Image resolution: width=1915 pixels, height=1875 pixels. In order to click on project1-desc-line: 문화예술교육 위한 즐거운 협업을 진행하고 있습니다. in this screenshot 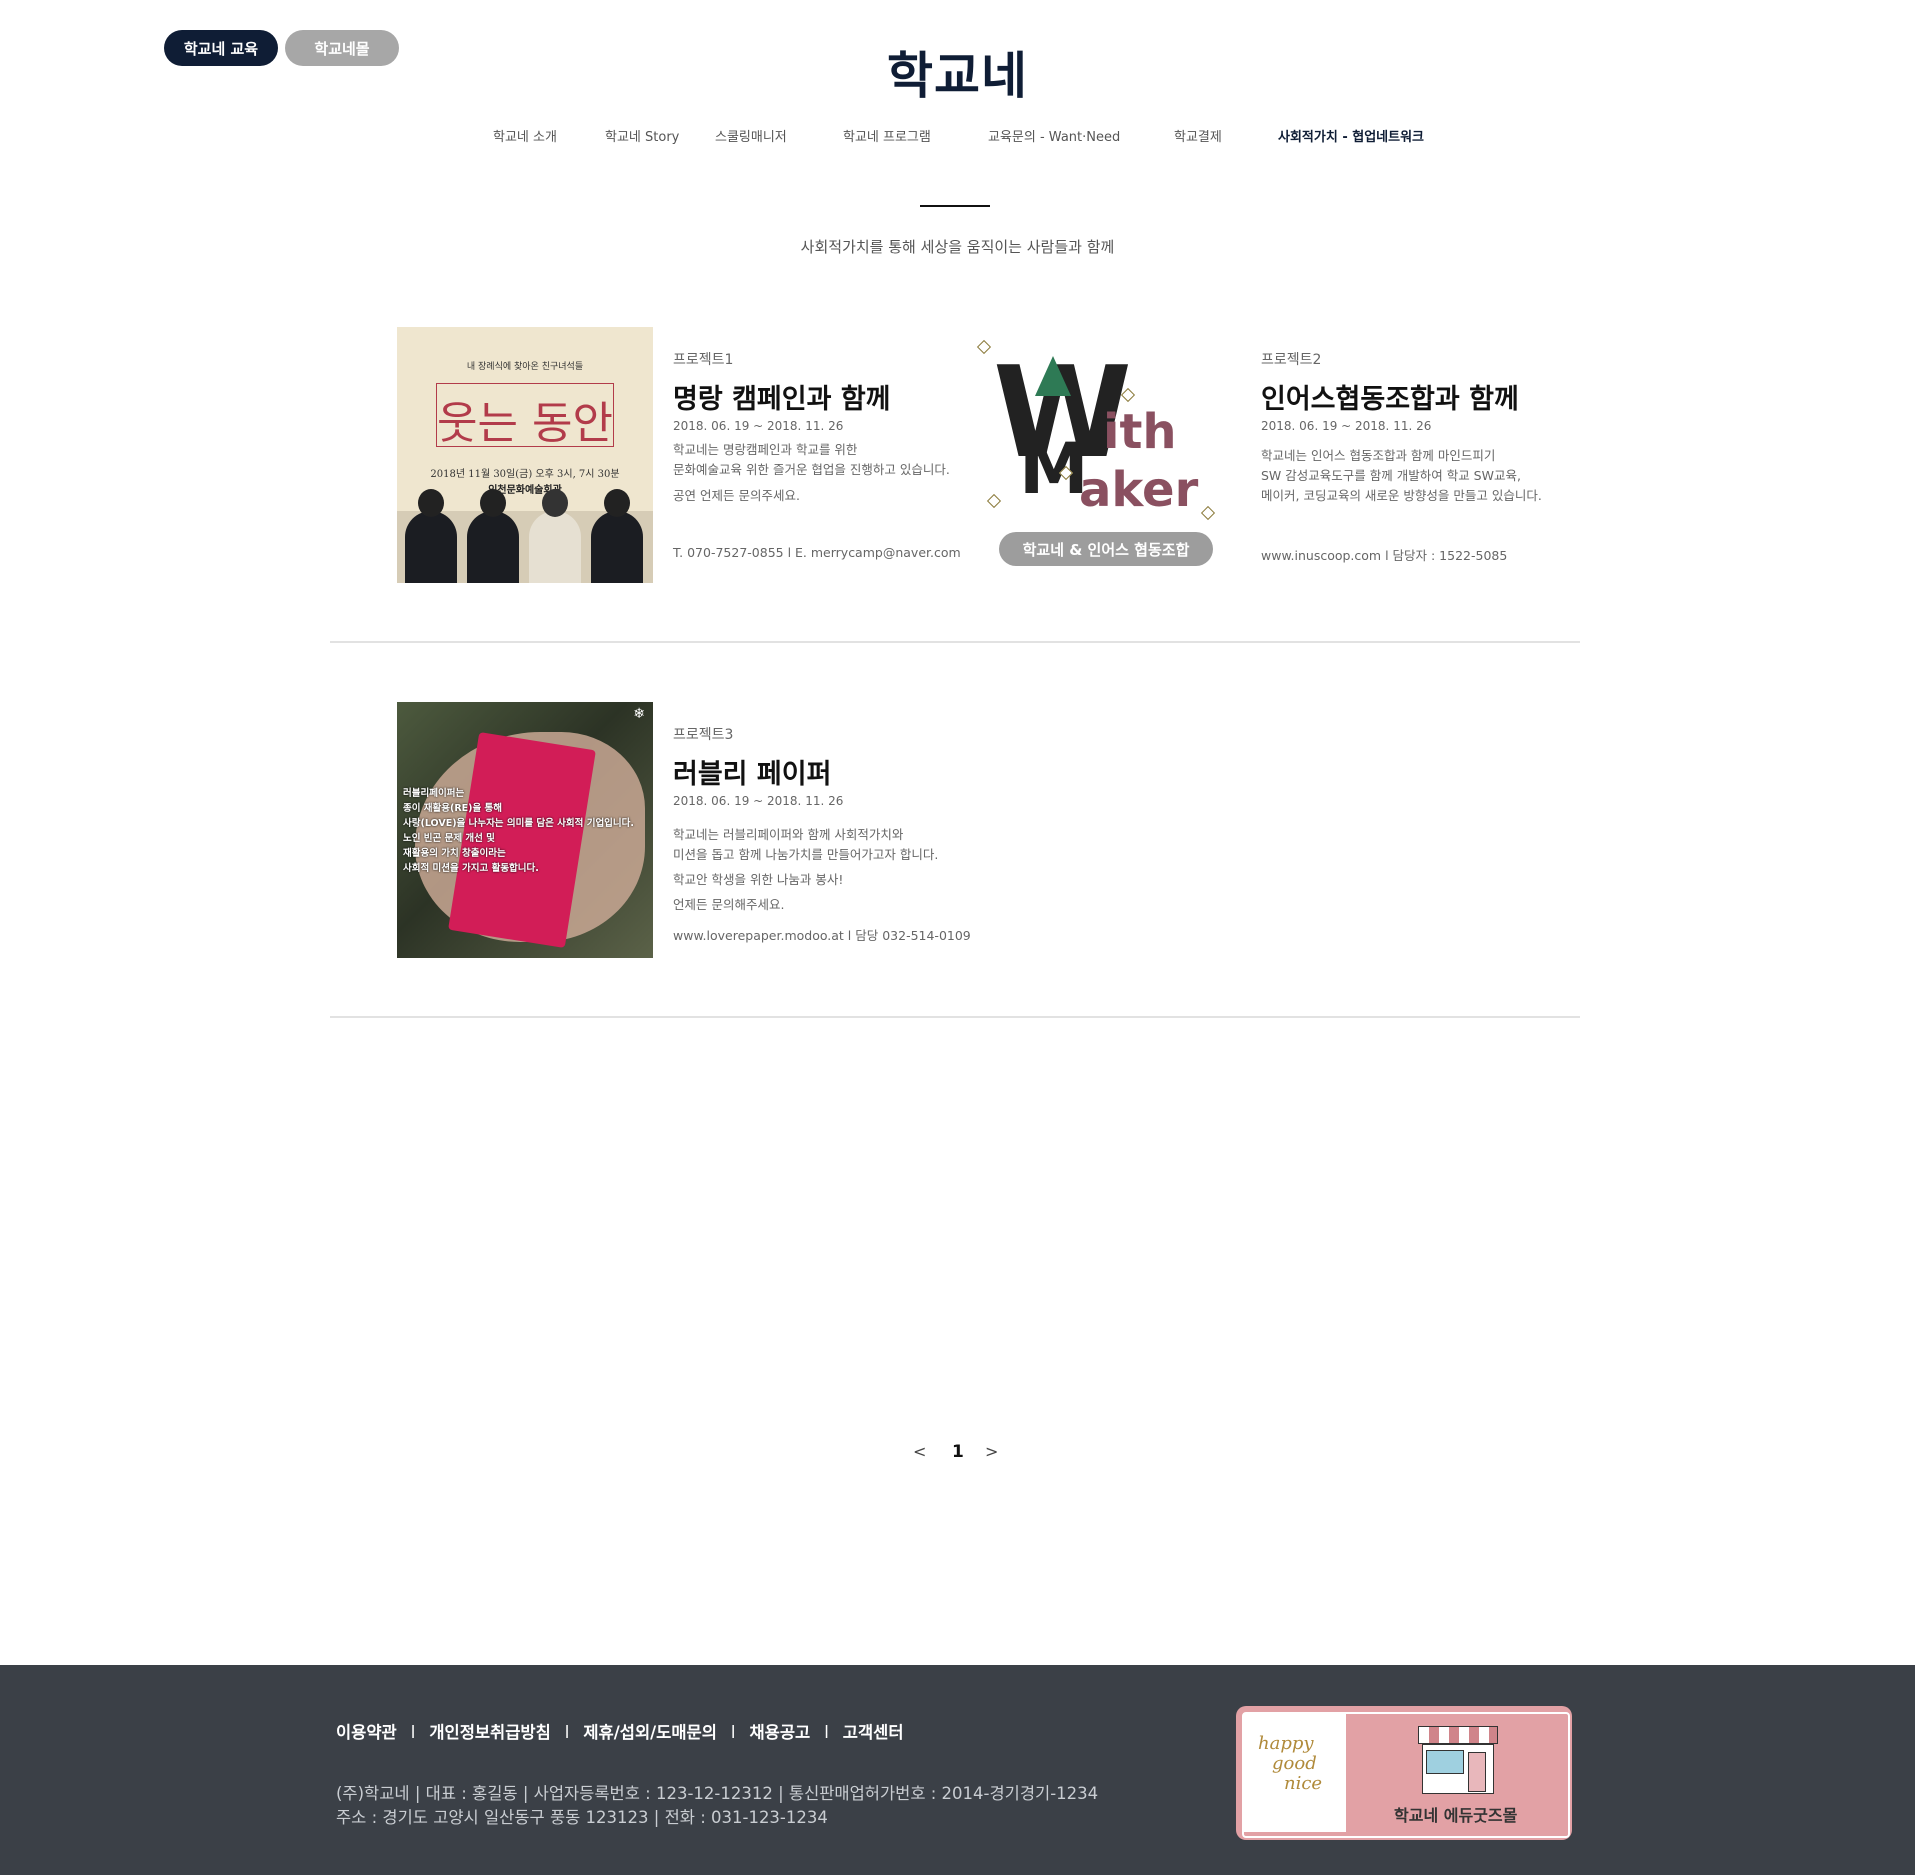, I will do `click(811, 469)`.